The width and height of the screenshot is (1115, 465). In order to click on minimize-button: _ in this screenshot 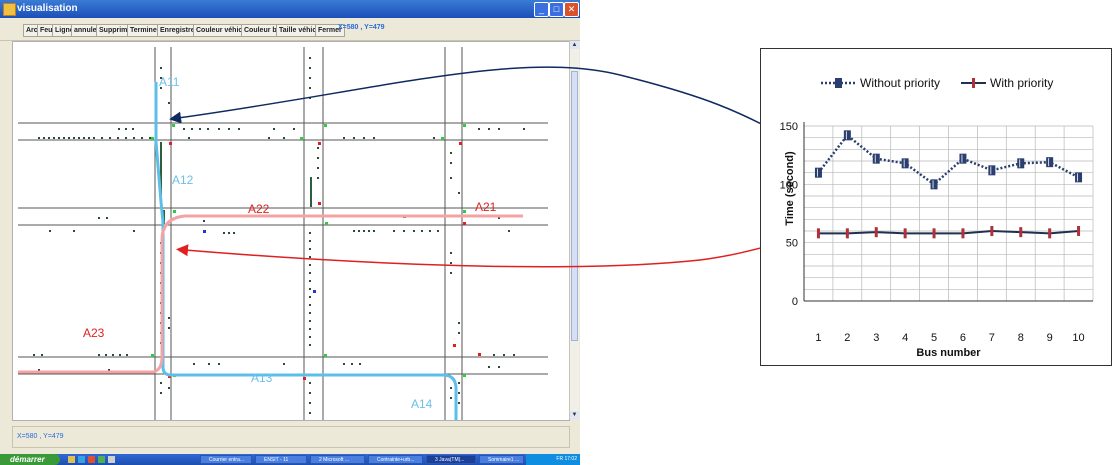, I will do `click(541, 9)`.